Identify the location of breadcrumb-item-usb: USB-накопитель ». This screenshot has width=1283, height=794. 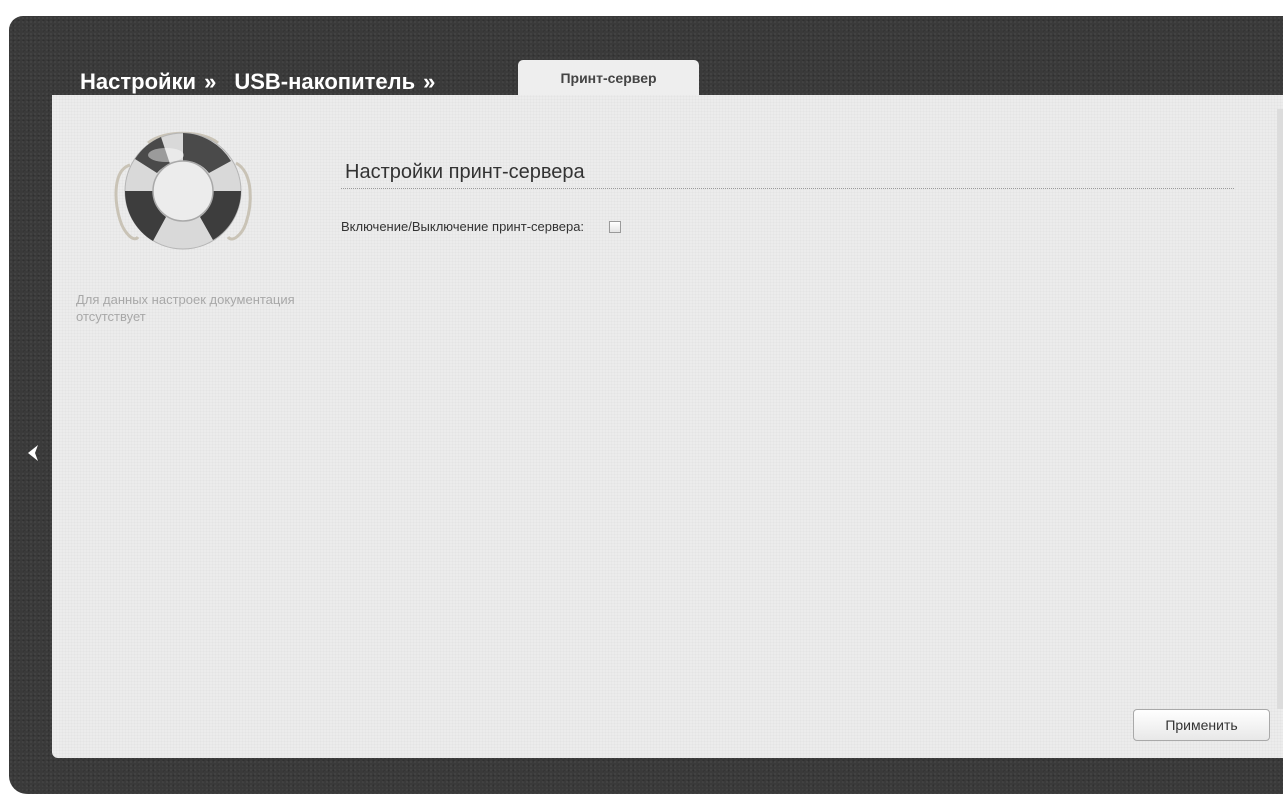
(334, 82).